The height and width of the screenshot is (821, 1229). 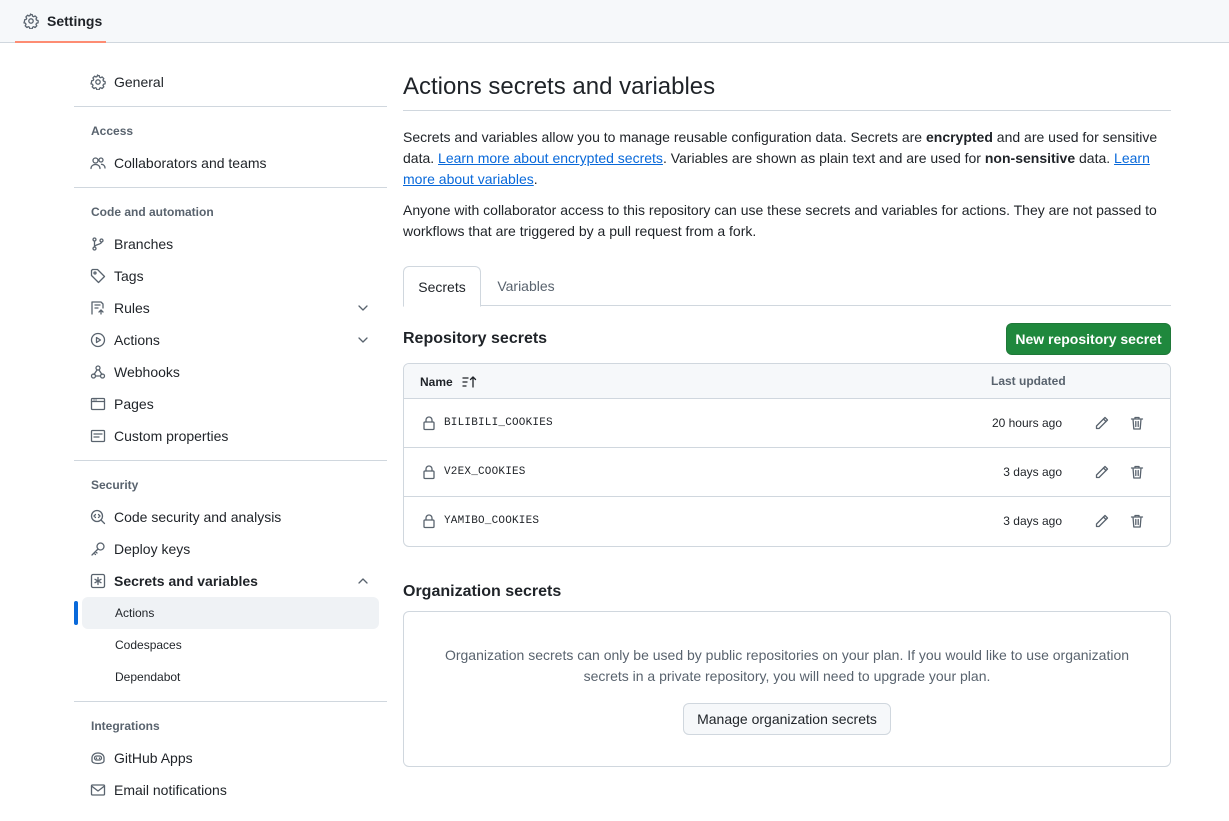 I want to click on sidebar-item-custom-properties: Custom properties, so click(x=230, y=436).